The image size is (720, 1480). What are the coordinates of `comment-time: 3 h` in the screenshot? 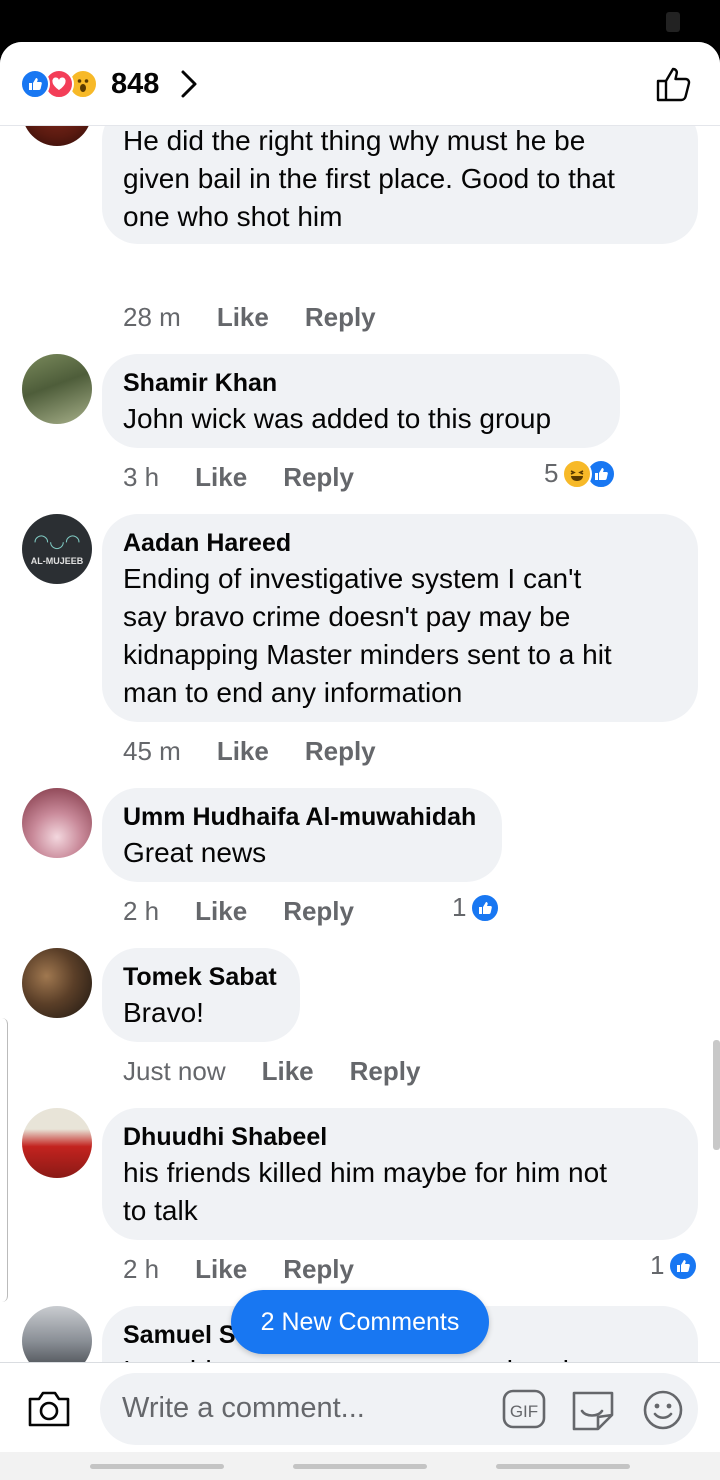 It's located at (141, 477).